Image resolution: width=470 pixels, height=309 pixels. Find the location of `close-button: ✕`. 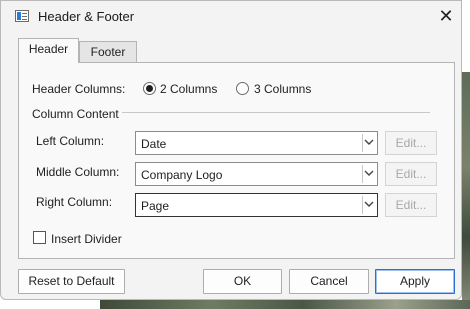

close-button: ✕ is located at coordinates (446, 17).